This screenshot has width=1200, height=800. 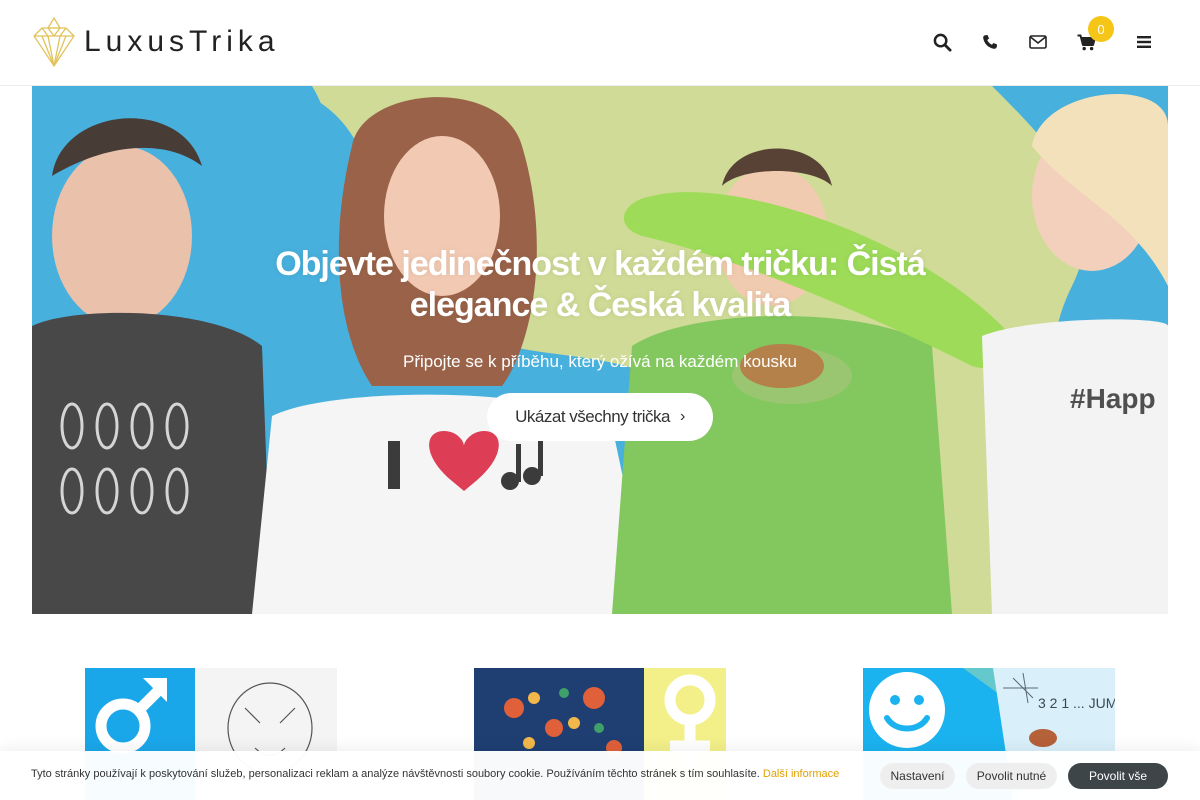 What do you see at coordinates (1101, 29) in the screenshot?
I see `cart-count-badge: 0` at bounding box center [1101, 29].